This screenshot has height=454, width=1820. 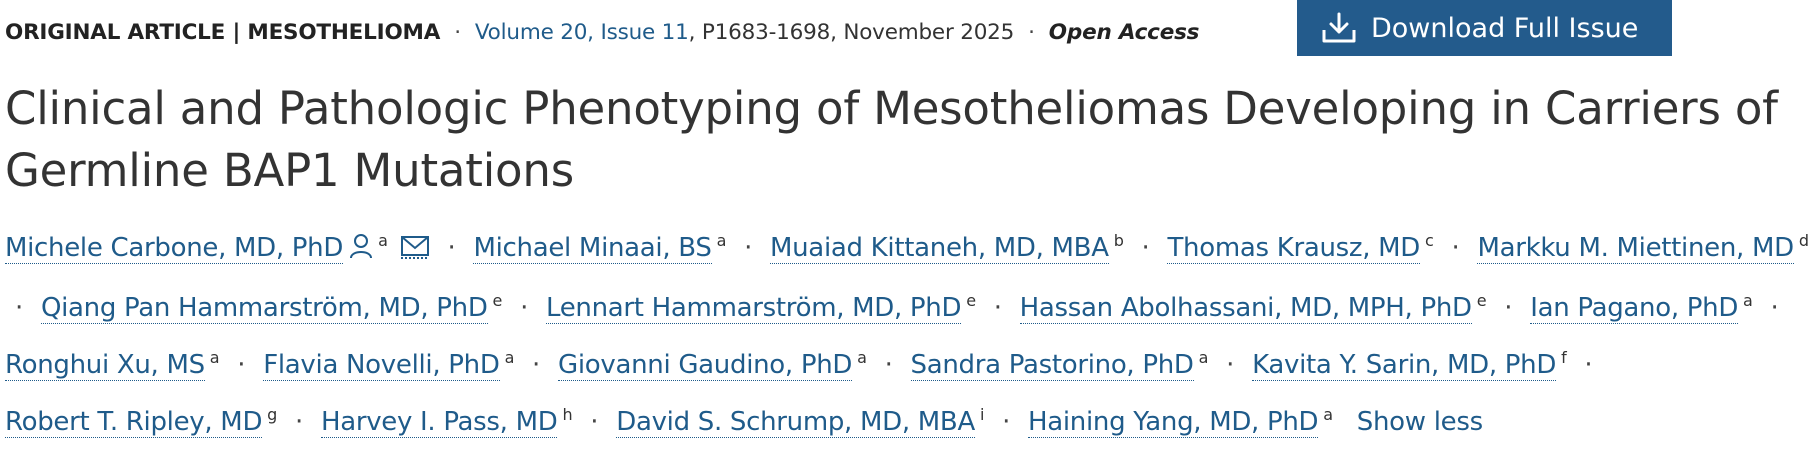 I want to click on author-entry: Kavita Y. Sarin, MD, PhD f, so click(x=1409, y=364).